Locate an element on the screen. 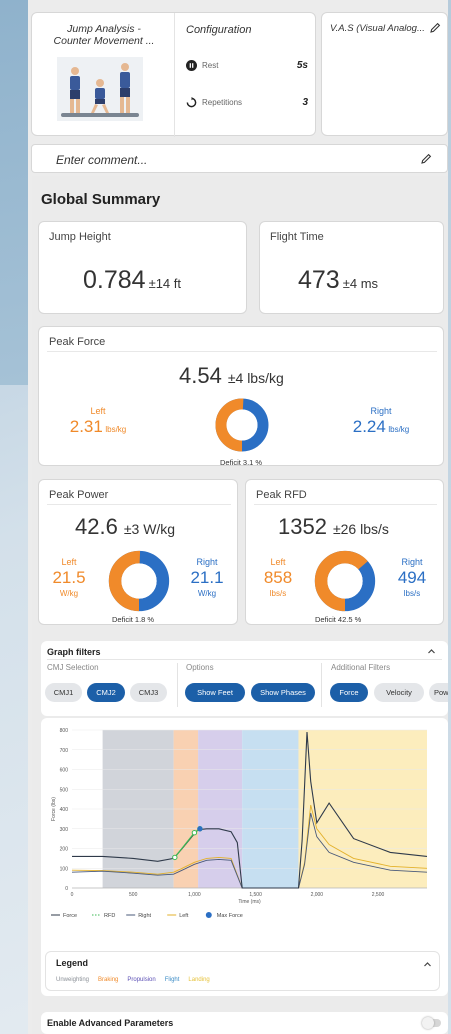 The width and height of the screenshot is (451, 1034). peak-rfd-right-unit: lbs/s is located at coordinates (412, 593).